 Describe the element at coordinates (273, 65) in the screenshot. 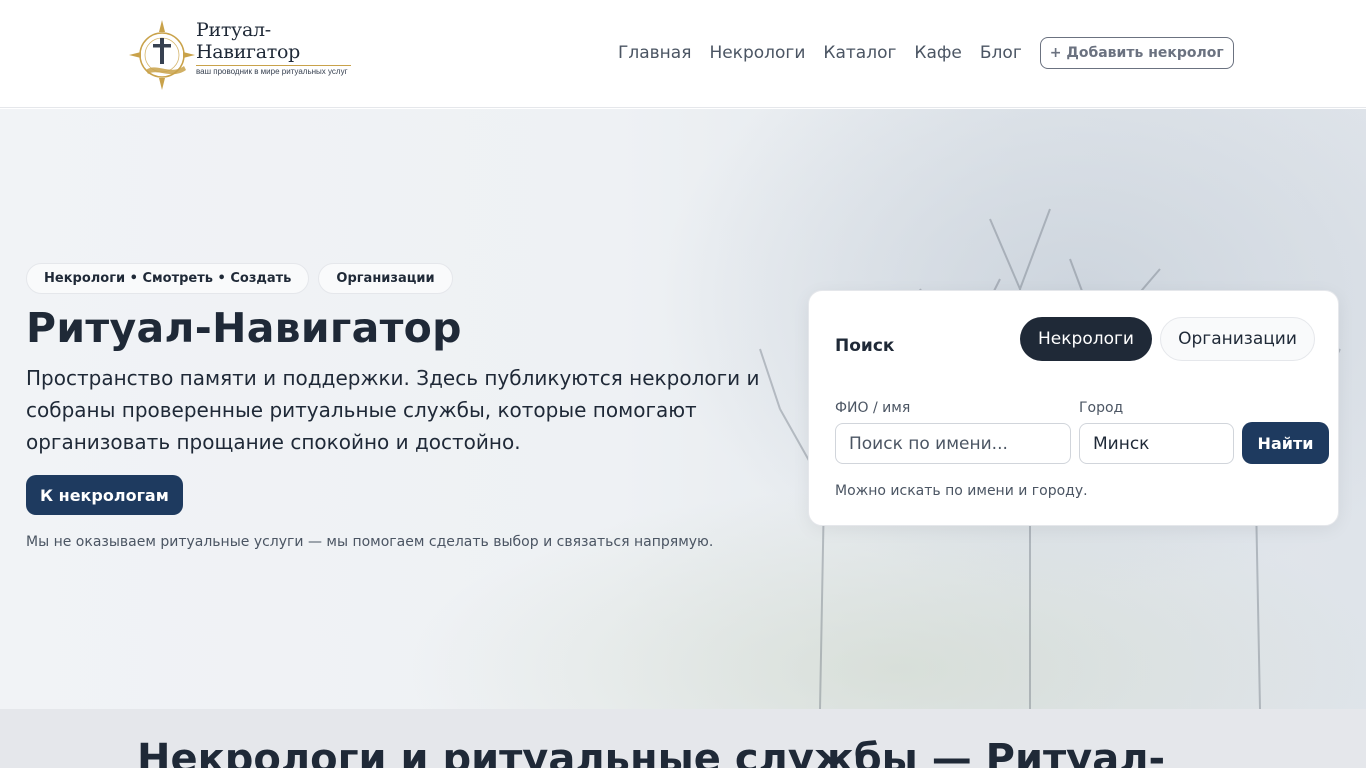

I see `logo-divider` at that location.